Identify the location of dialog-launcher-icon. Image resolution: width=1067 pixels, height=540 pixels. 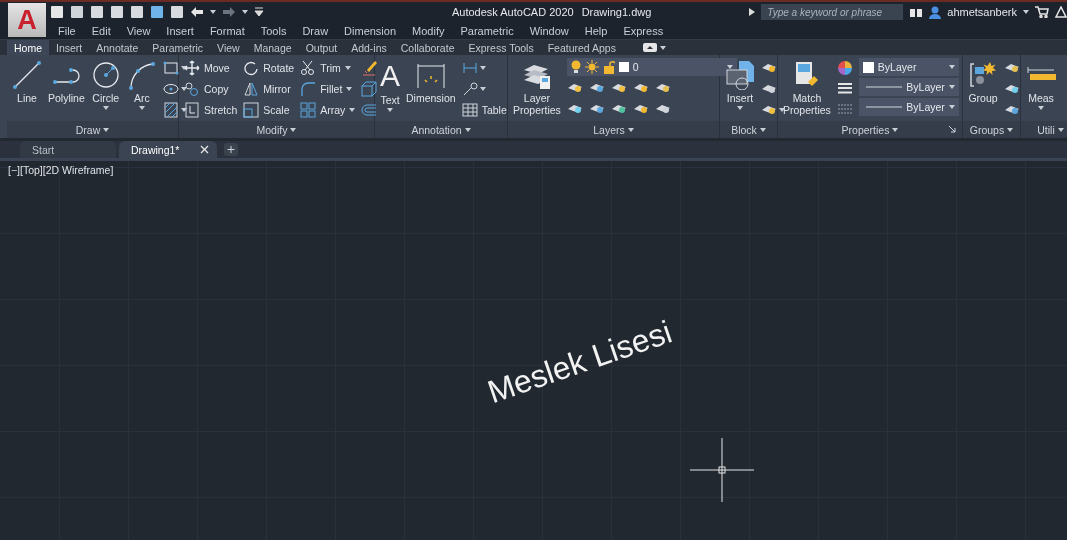
(952, 129).